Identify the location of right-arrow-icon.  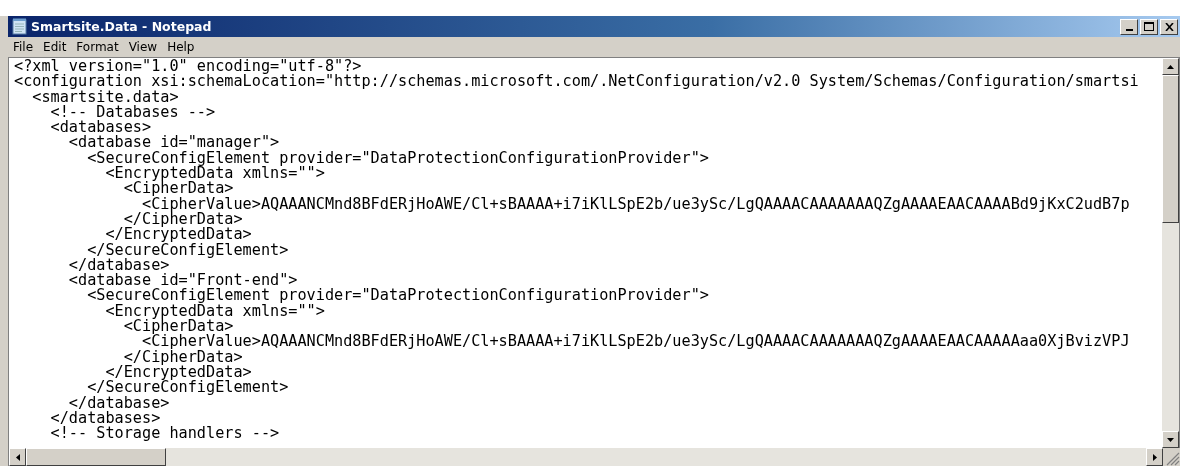
(1154, 457).